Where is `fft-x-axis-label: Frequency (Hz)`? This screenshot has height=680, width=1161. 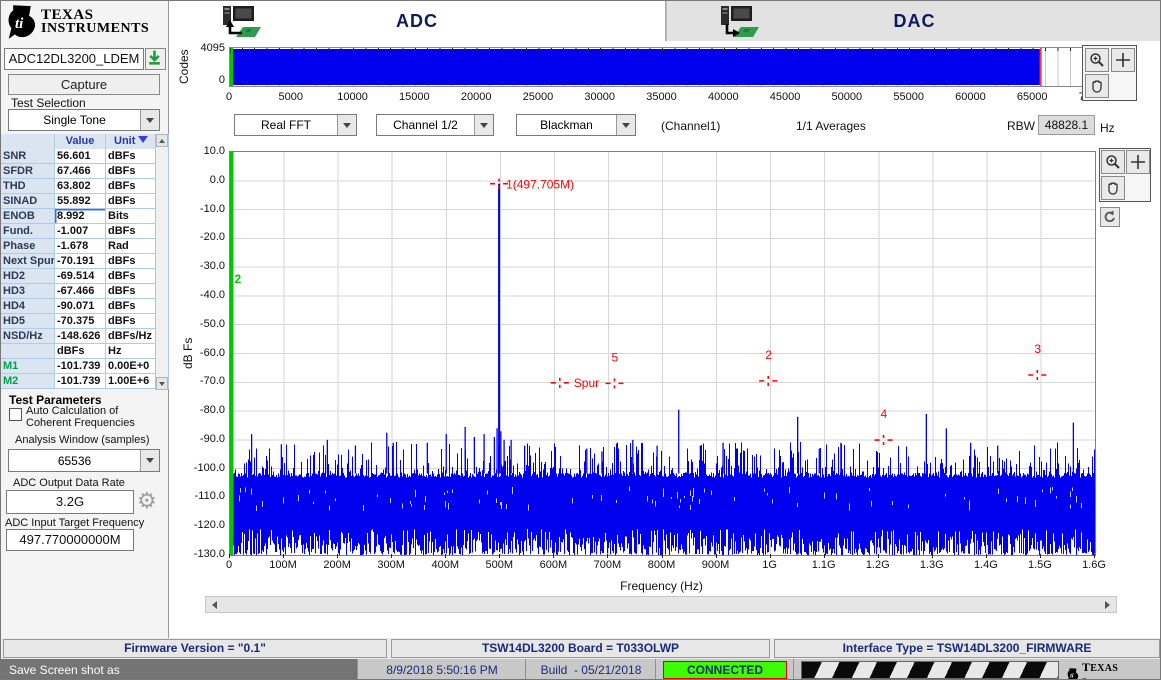 fft-x-axis-label: Frequency (Hz) is located at coordinates (661, 586).